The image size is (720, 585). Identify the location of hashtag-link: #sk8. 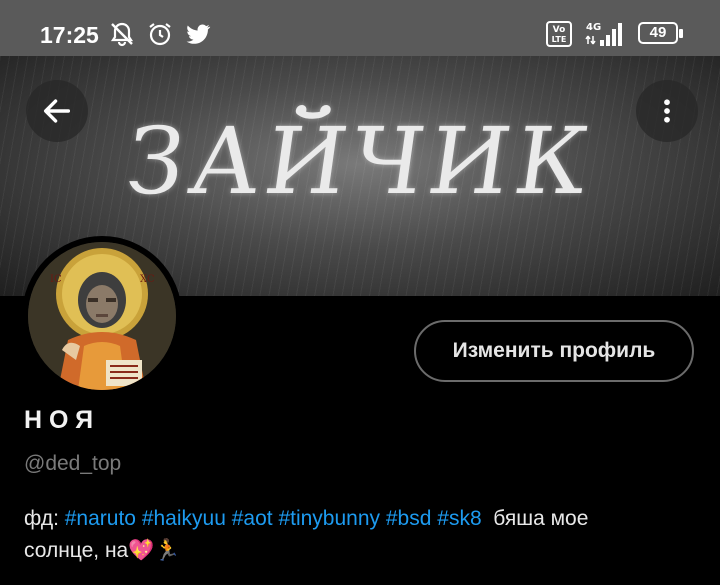
(459, 518).